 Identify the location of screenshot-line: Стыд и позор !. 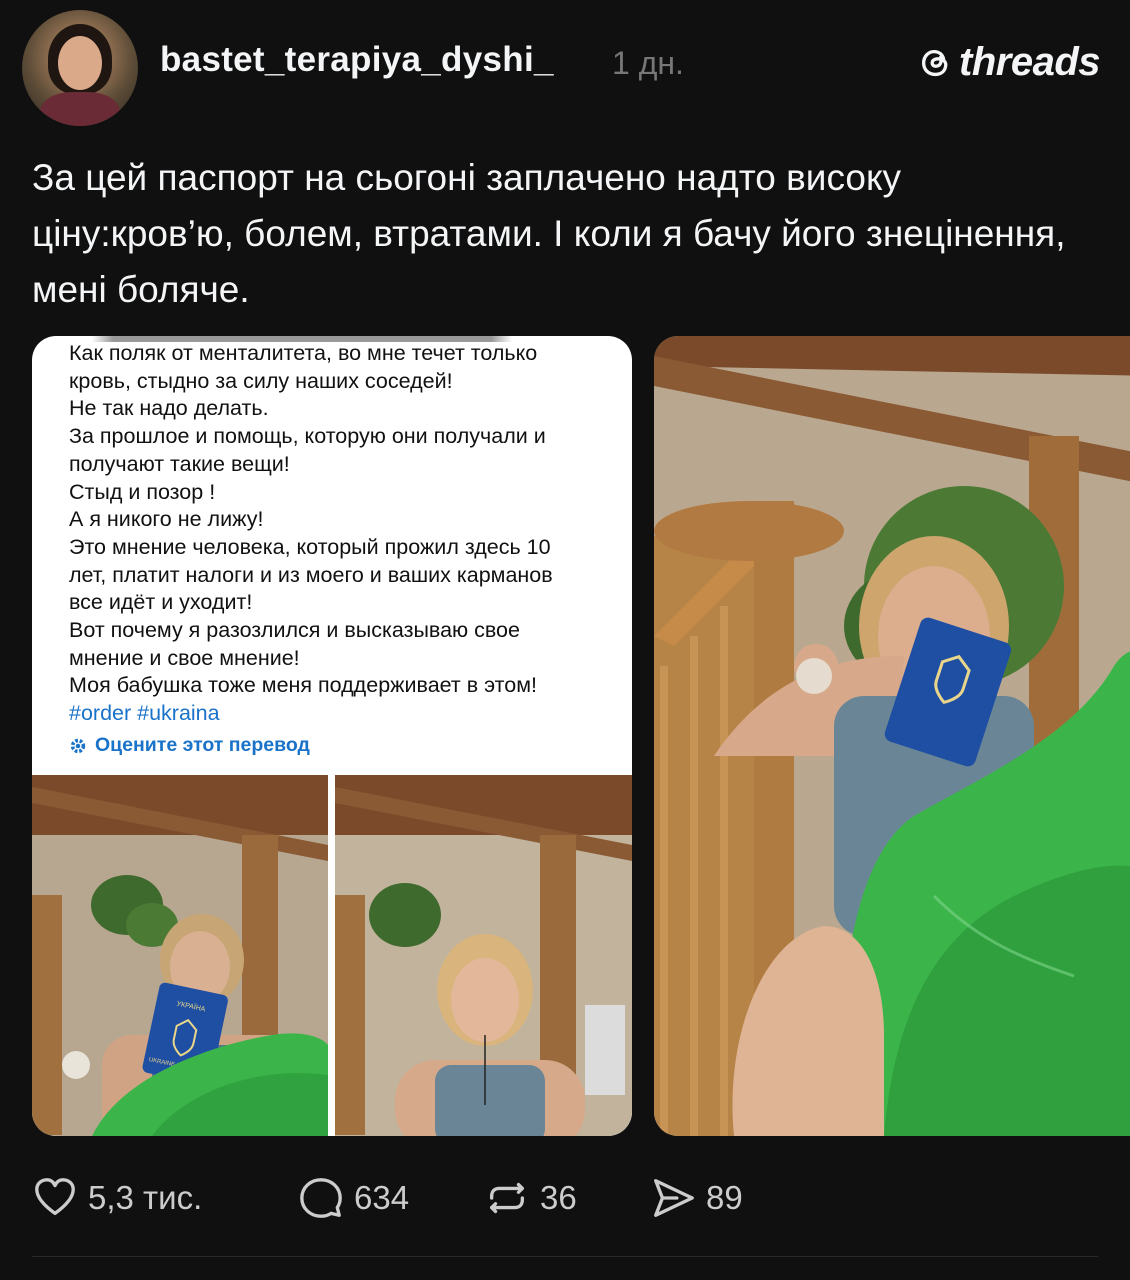
(142, 491).